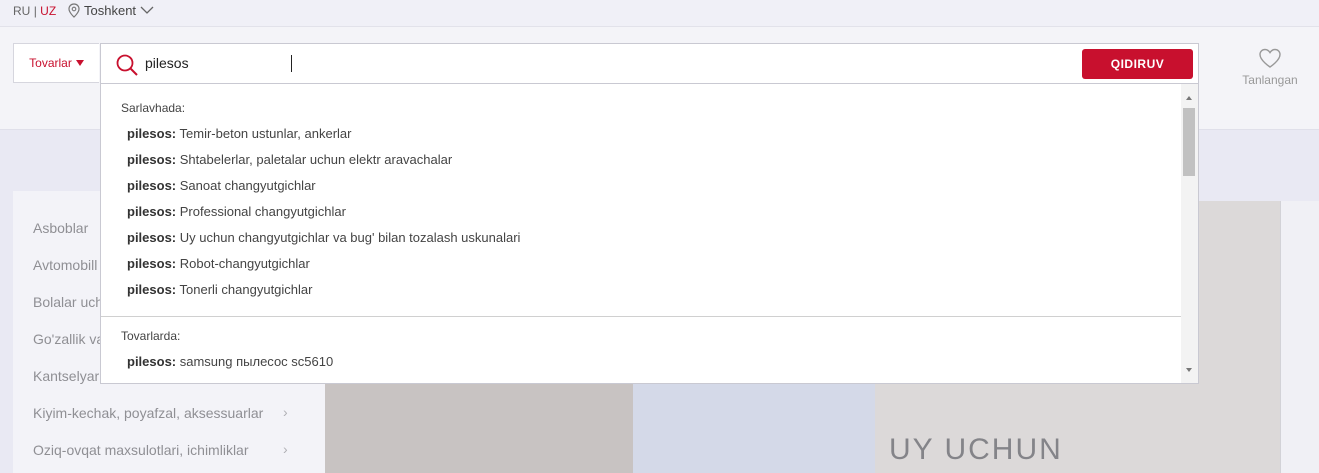 Image resolution: width=1319 pixels, height=473 pixels. Describe the element at coordinates (48, 11) in the screenshot. I see `lang-uz-link: UZ` at that location.